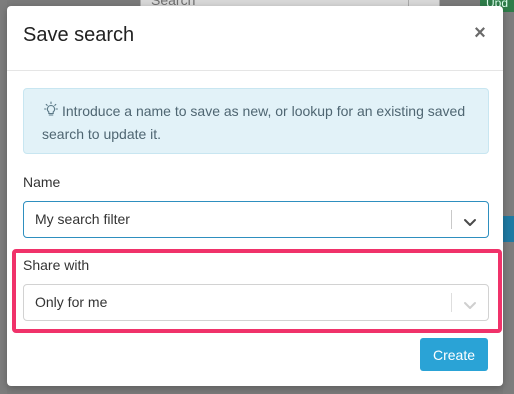  I want to click on background-edge-right, so click(508, 197).